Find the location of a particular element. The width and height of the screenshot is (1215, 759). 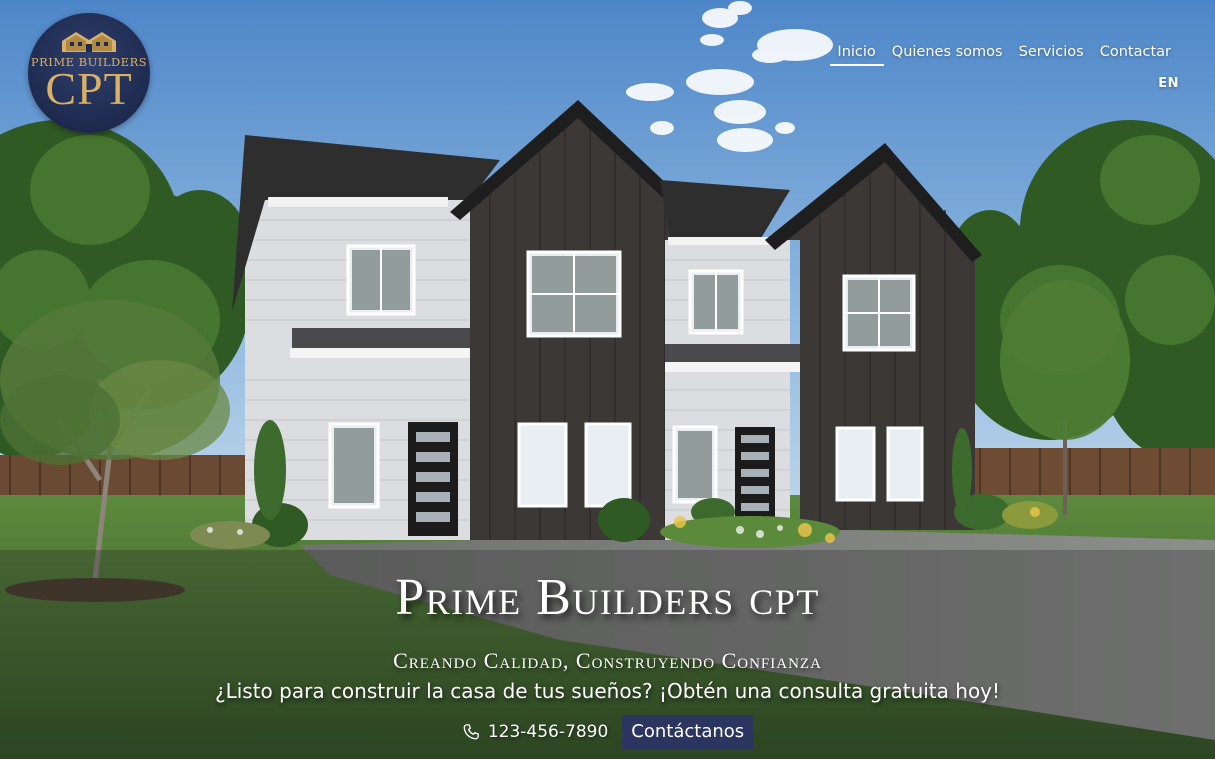

nav-item-contactar: Contactar is located at coordinates (1135, 55).